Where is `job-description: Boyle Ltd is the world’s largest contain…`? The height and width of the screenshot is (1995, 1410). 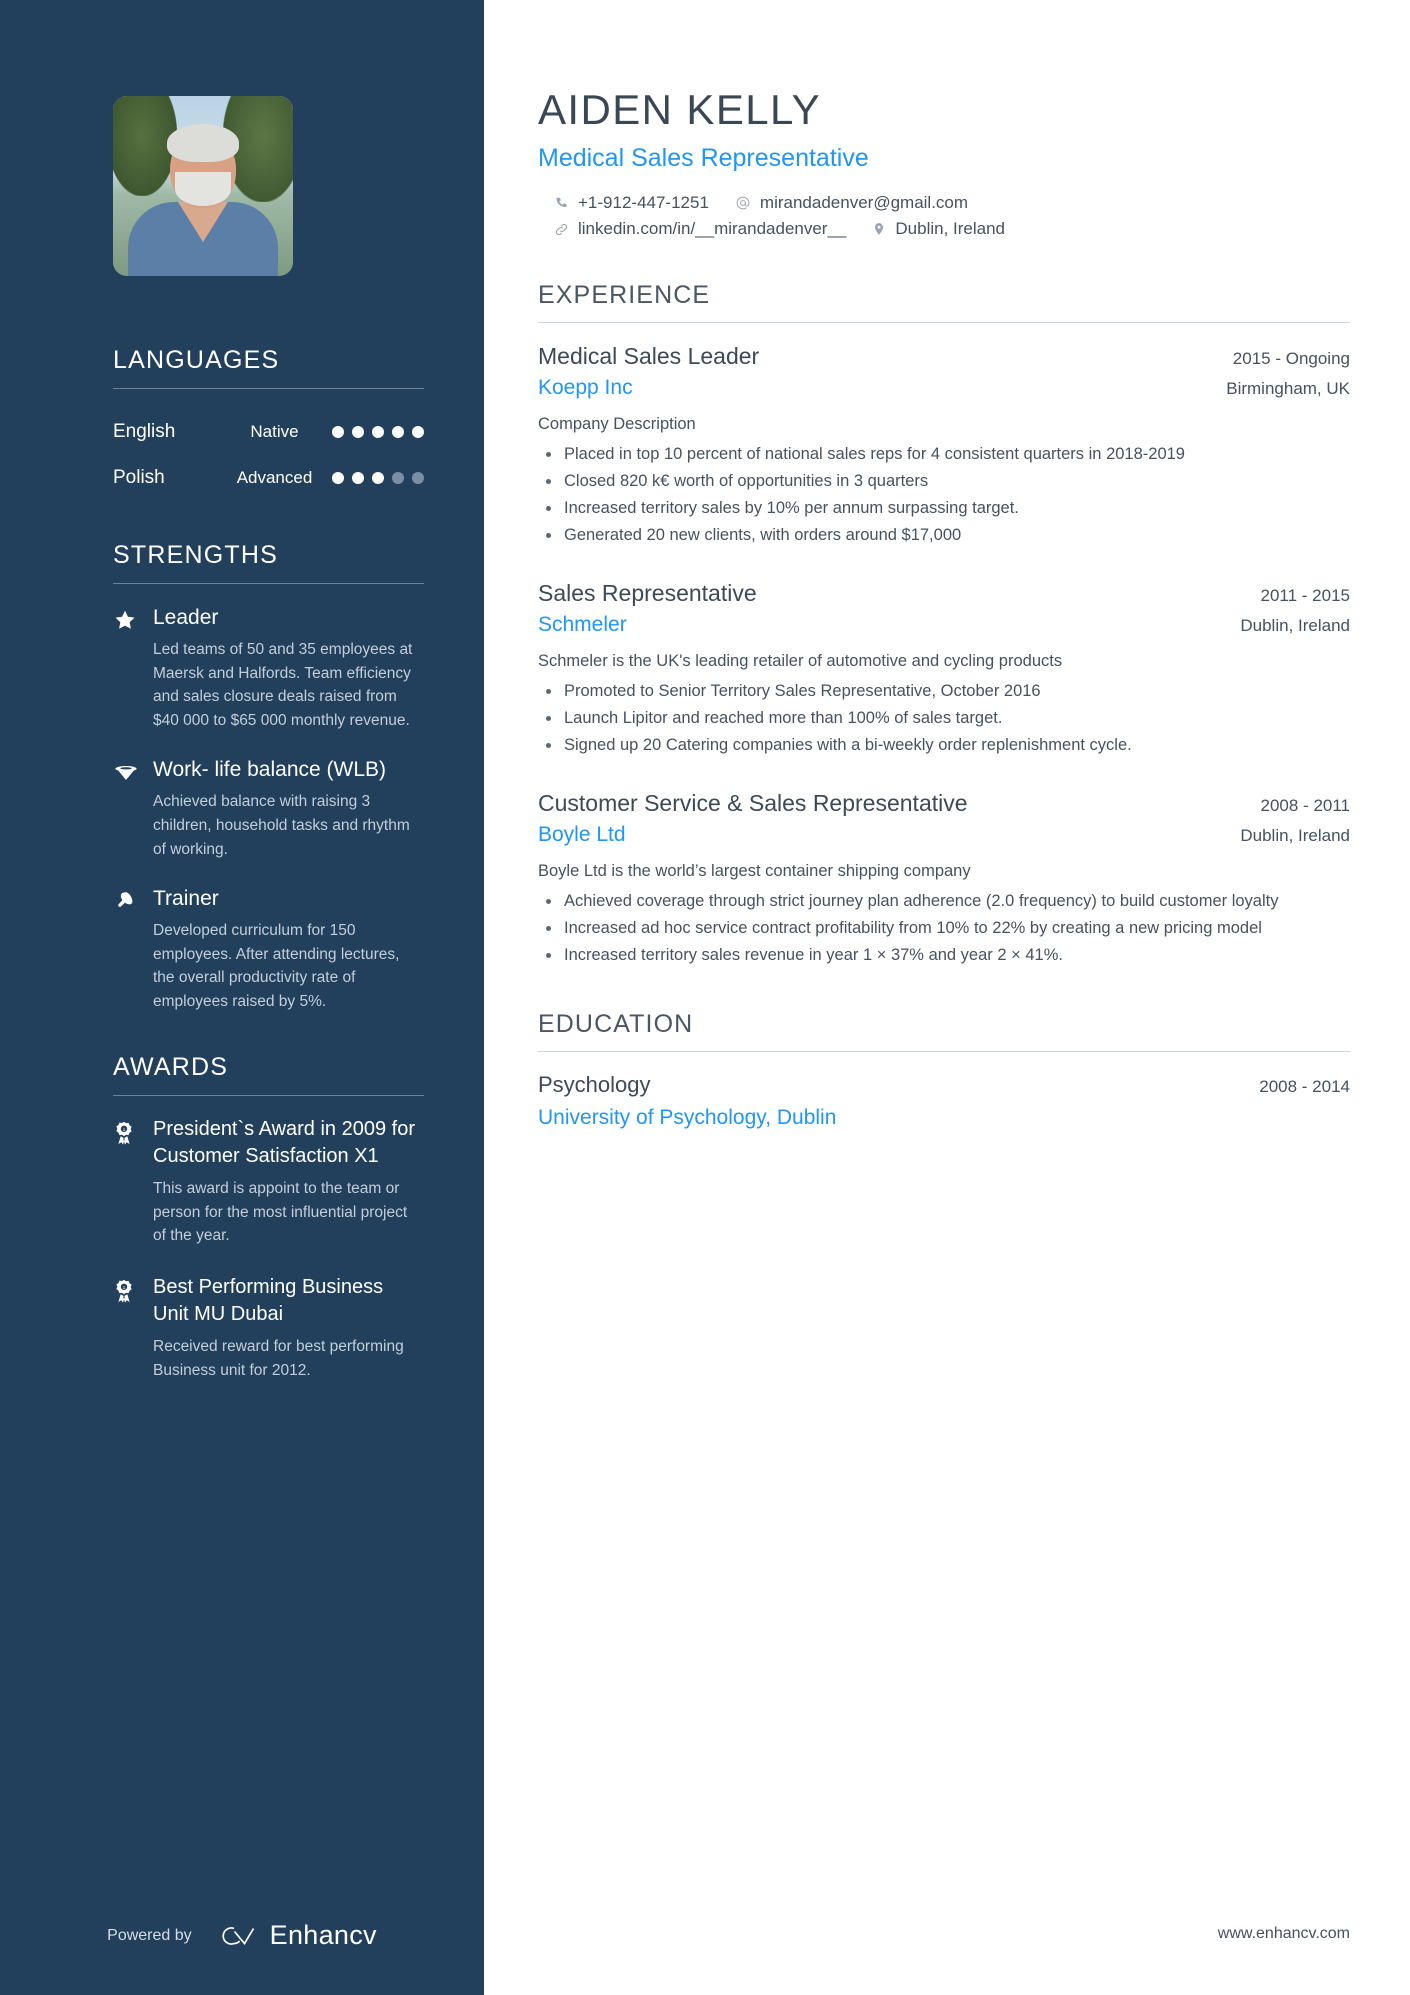
job-description: Boyle Ltd is the world’s largest contain… is located at coordinates (754, 871).